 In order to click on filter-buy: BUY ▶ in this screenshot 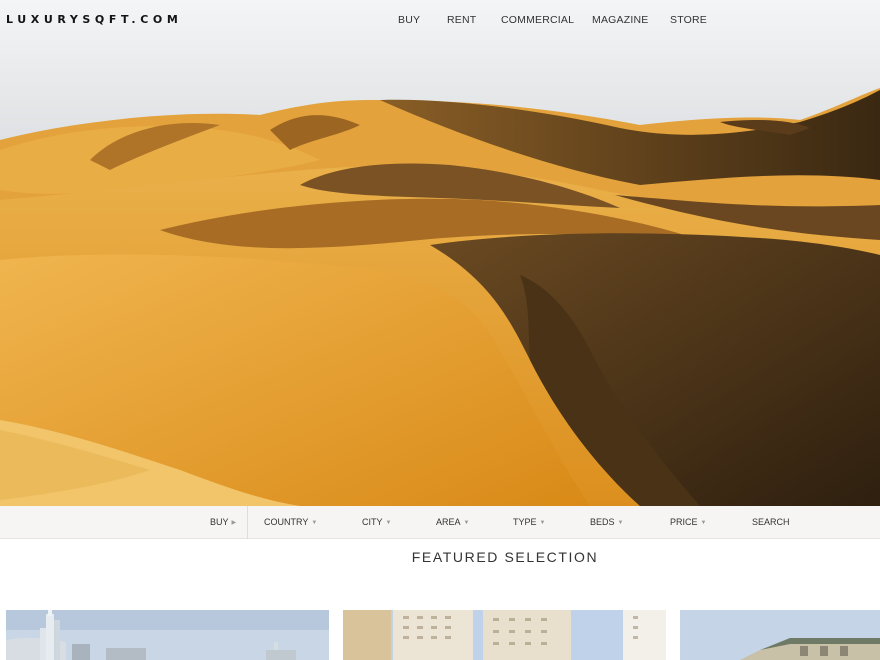, I will do `click(223, 522)`.